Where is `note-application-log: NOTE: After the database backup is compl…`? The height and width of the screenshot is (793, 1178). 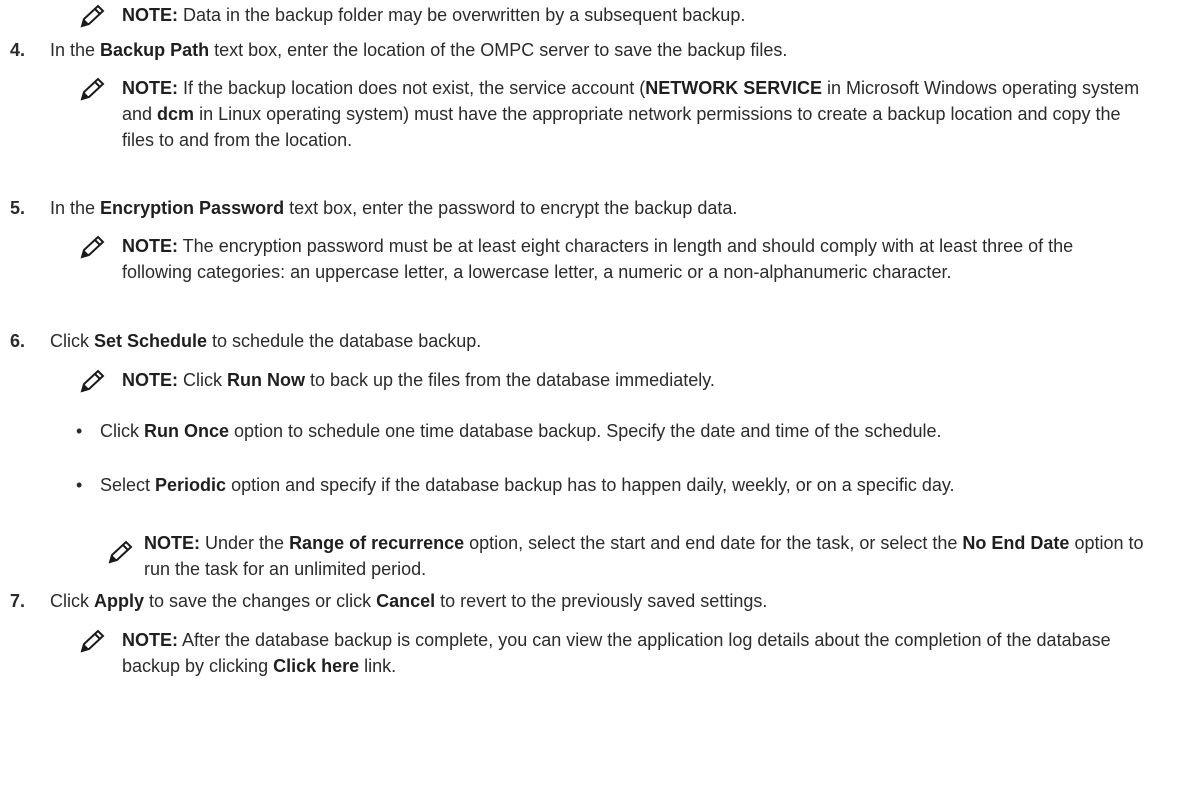 note-application-log: NOTE: After the database backup is compl… is located at coordinates (613, 653).